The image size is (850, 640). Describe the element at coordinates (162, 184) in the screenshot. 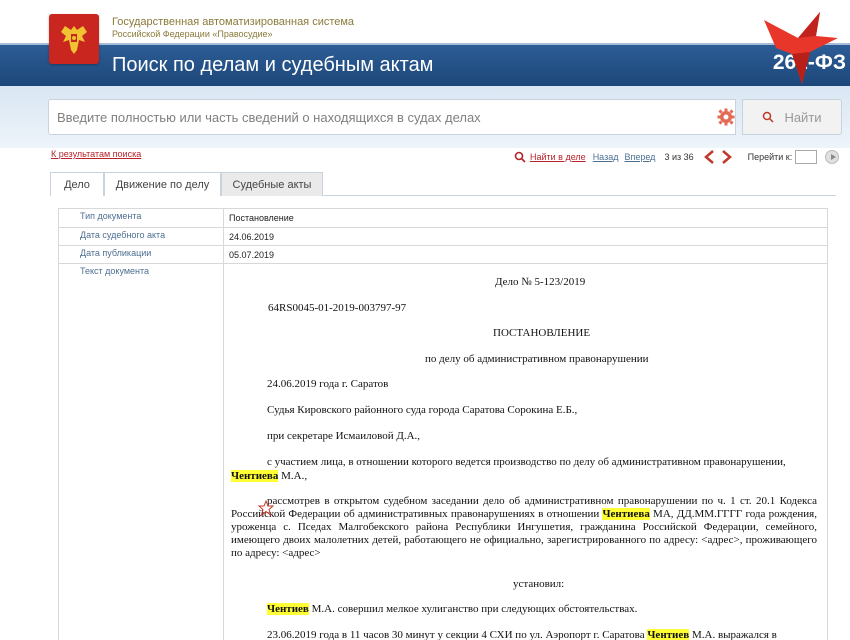

I see `tab-case-movement: Движение по делу` at that location.